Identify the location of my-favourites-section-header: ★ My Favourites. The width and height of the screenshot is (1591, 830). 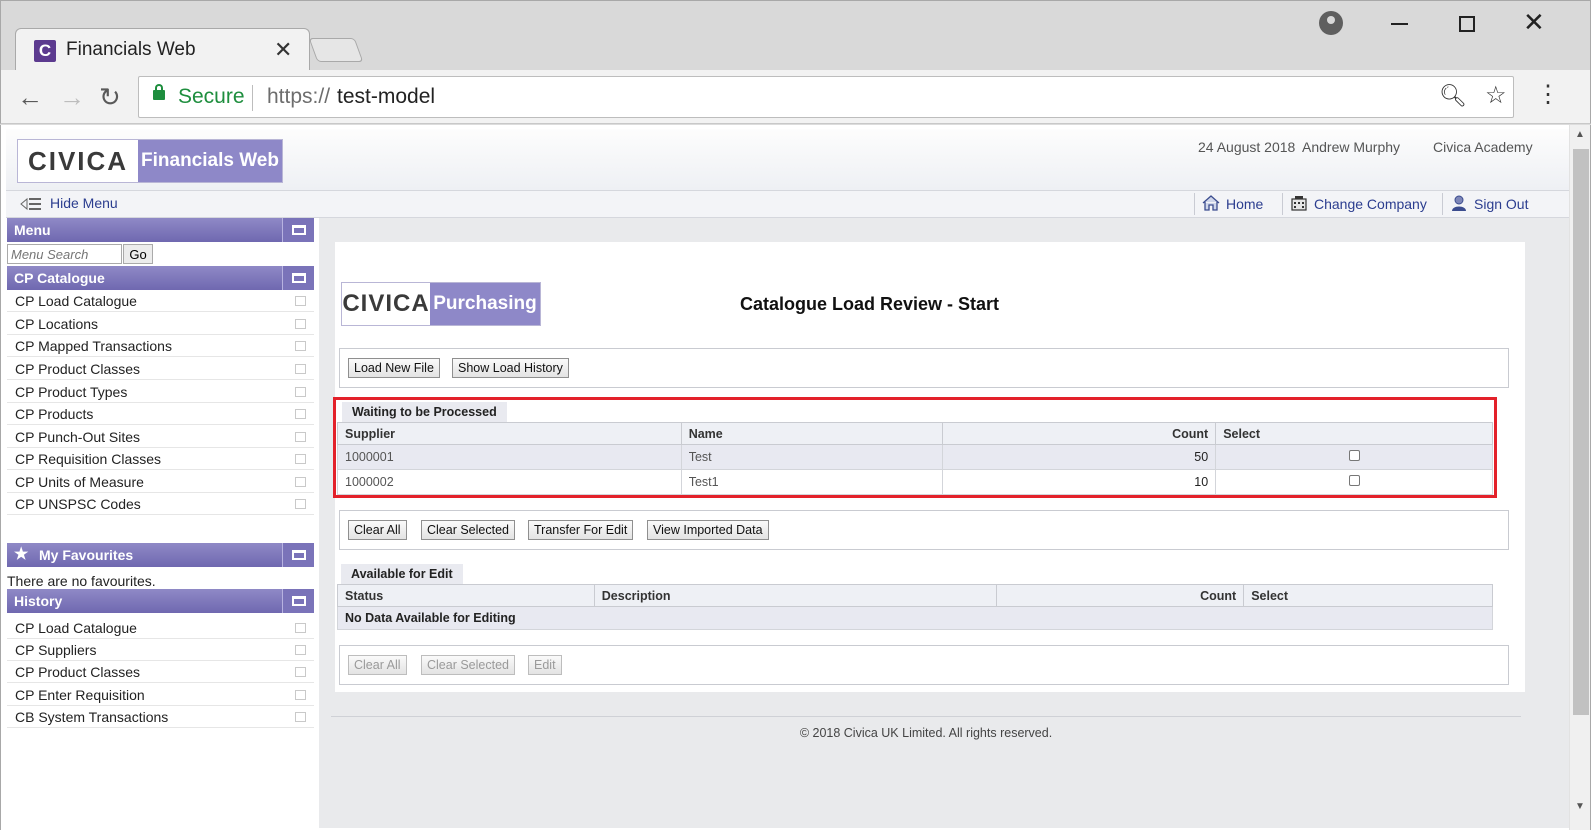
(160, 555).